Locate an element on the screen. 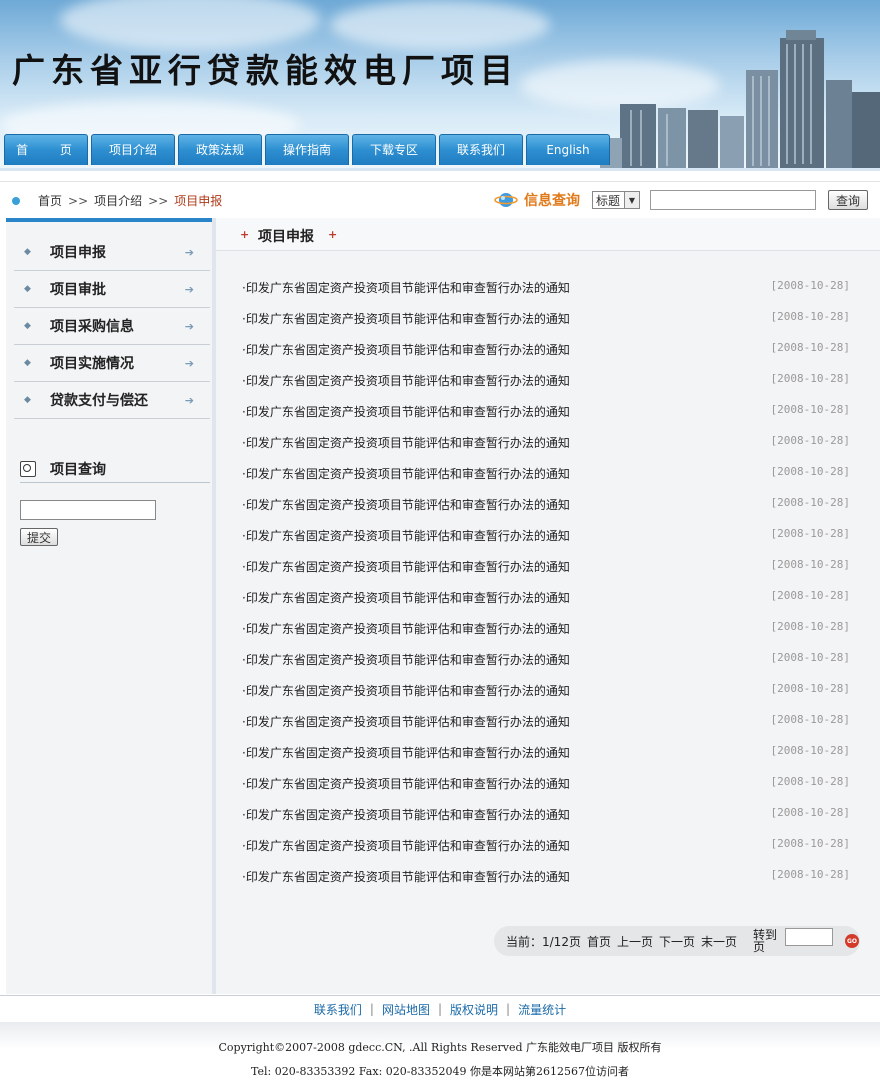 This screenshot has height=1091, width=880. info-search-label: 信息查询 is located at coordinates (552, 201).